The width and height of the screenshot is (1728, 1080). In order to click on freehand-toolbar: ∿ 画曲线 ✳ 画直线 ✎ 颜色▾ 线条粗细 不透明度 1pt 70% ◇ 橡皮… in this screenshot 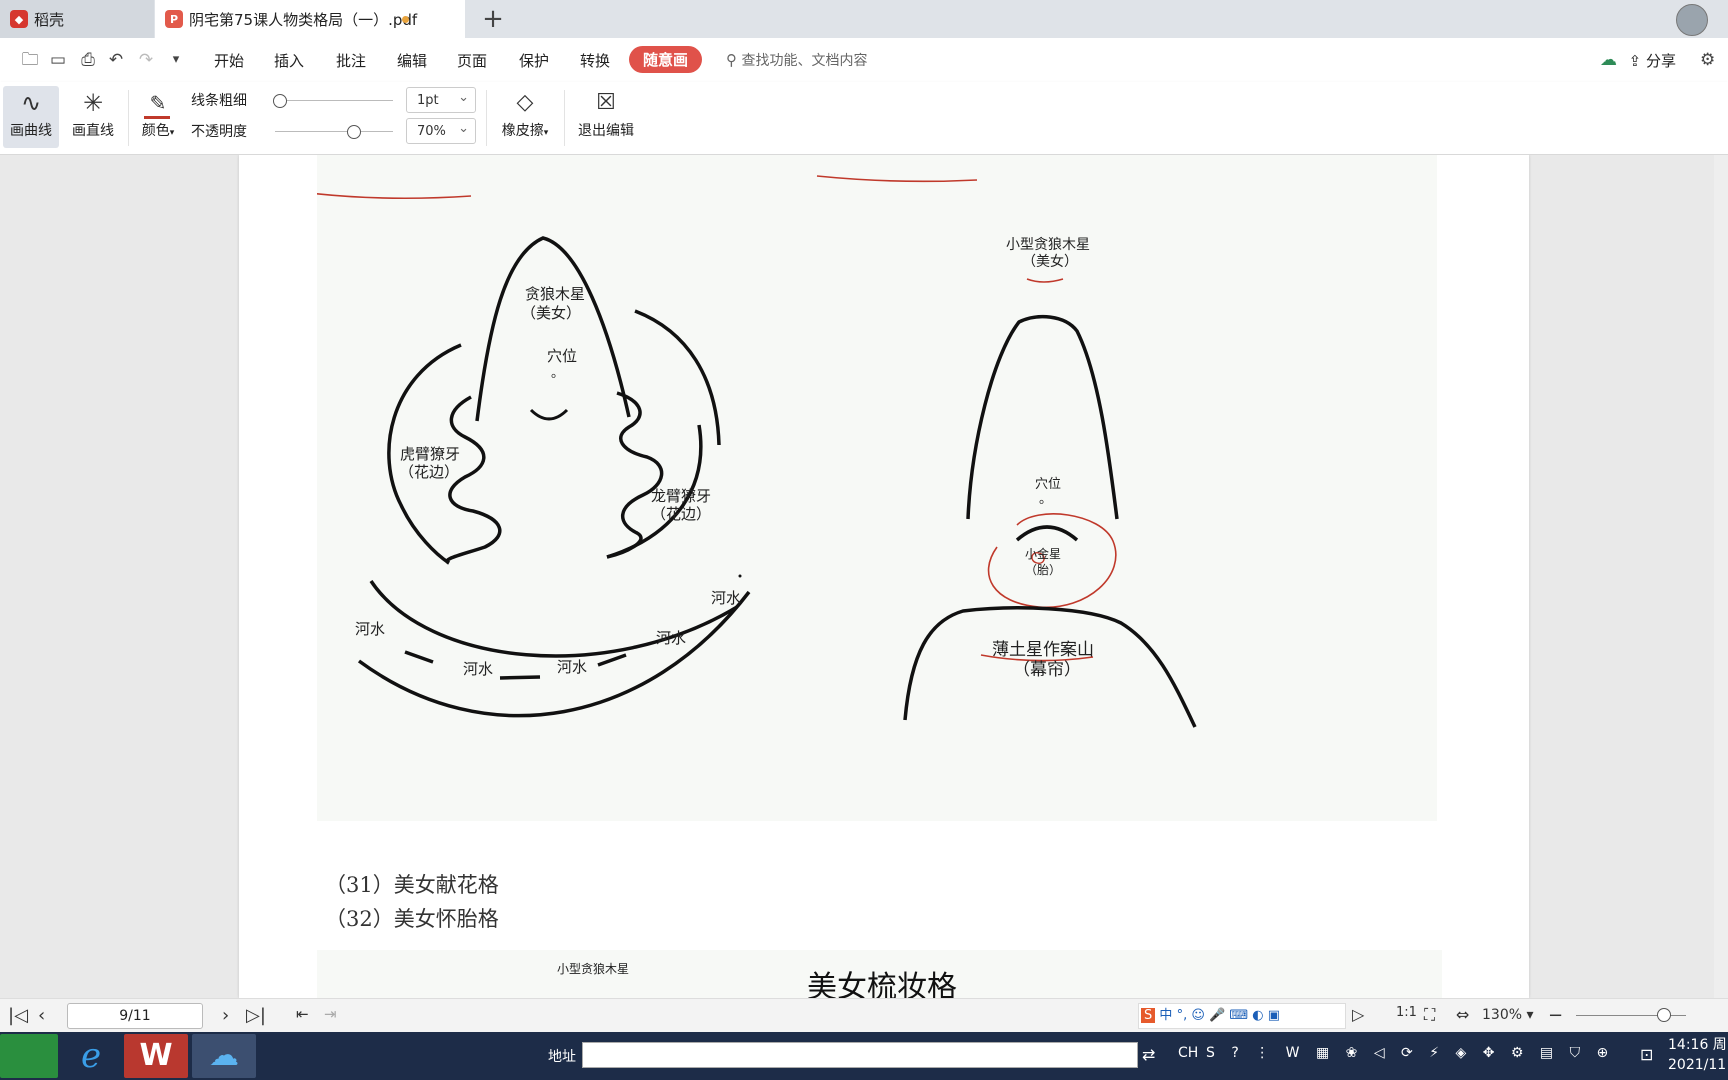, I will do `click(864, 118)`.